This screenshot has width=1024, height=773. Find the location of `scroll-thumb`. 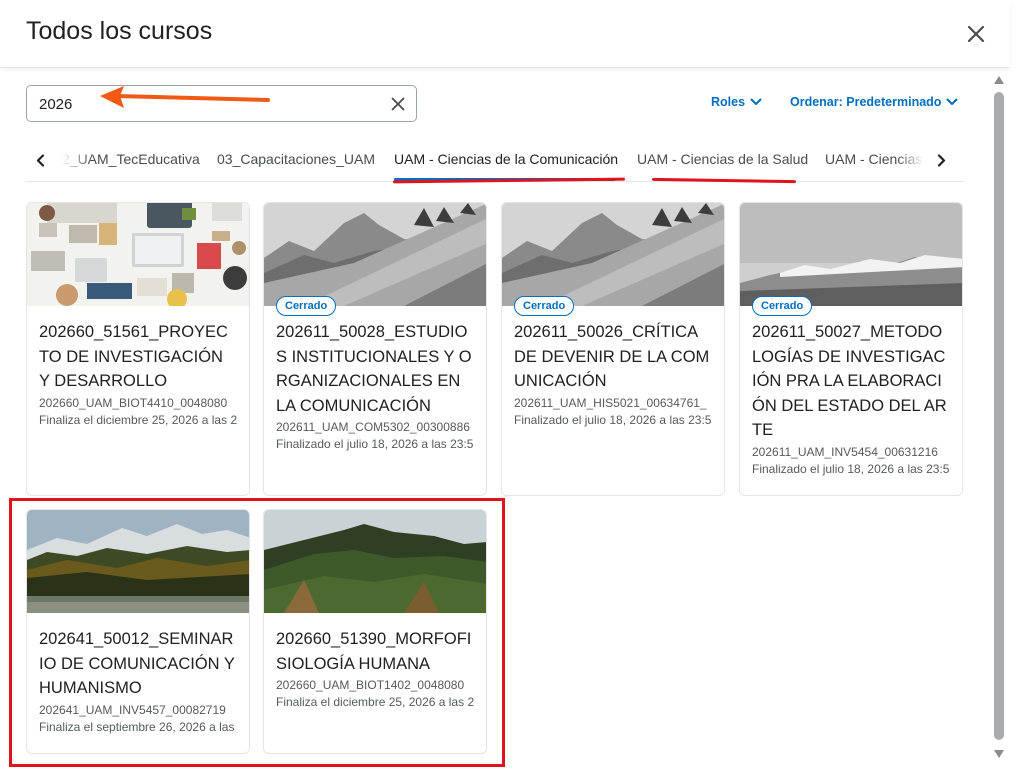

scroll-thumb is located at coordinates (999, 416).